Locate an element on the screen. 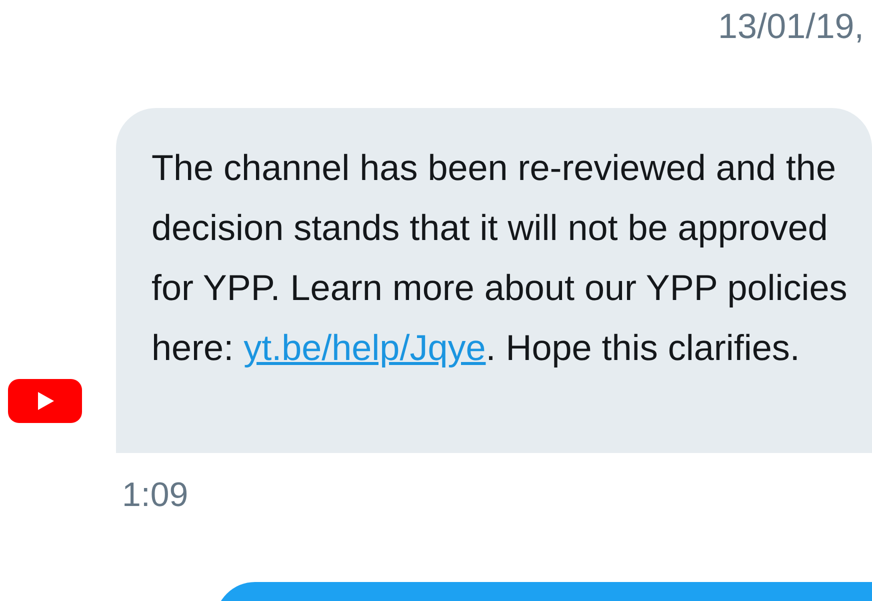 The width and height of the screenshot is (872, 601). message-time: 1:09 is located at coordinates (155, 495).